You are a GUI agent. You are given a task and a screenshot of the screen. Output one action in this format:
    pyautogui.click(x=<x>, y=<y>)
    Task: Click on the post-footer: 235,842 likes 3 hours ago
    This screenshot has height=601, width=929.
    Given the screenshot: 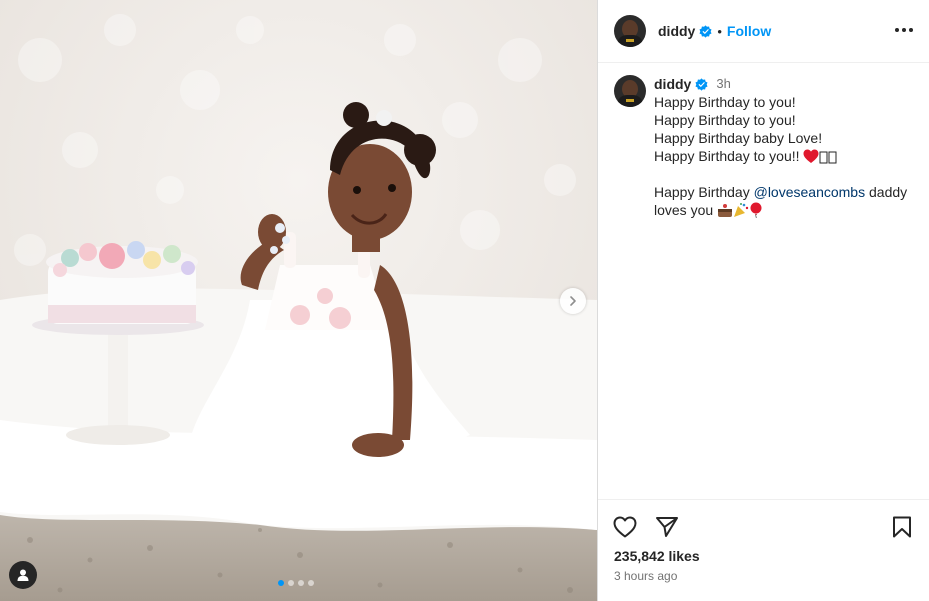 What is the action you would take?
    pyautogui.click(x=763, y=550)
    